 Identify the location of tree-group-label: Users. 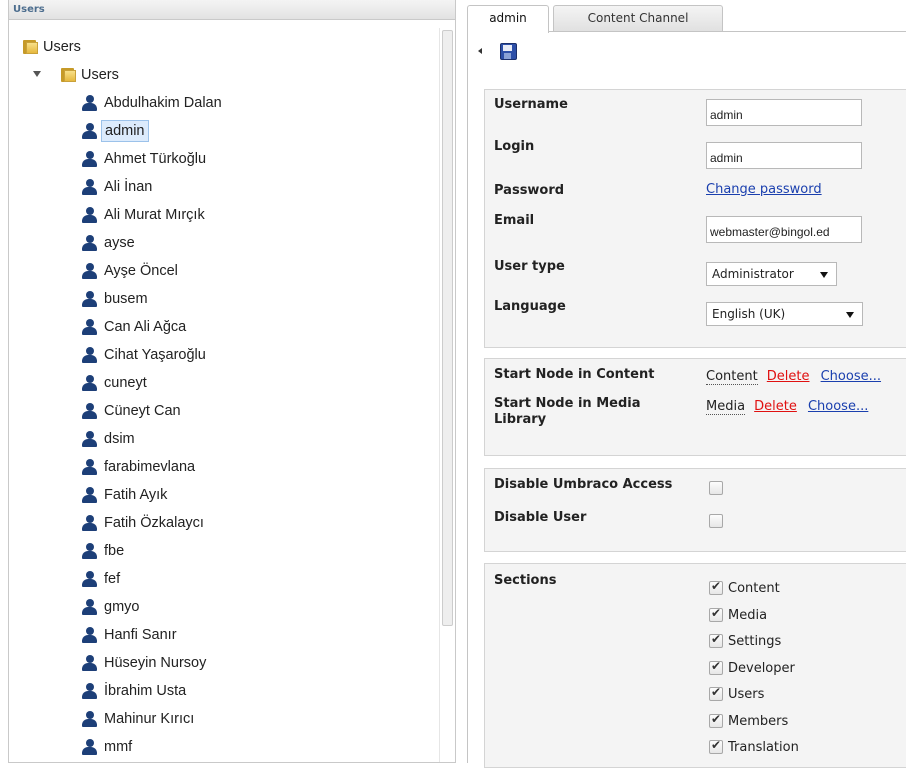
(100, 75).